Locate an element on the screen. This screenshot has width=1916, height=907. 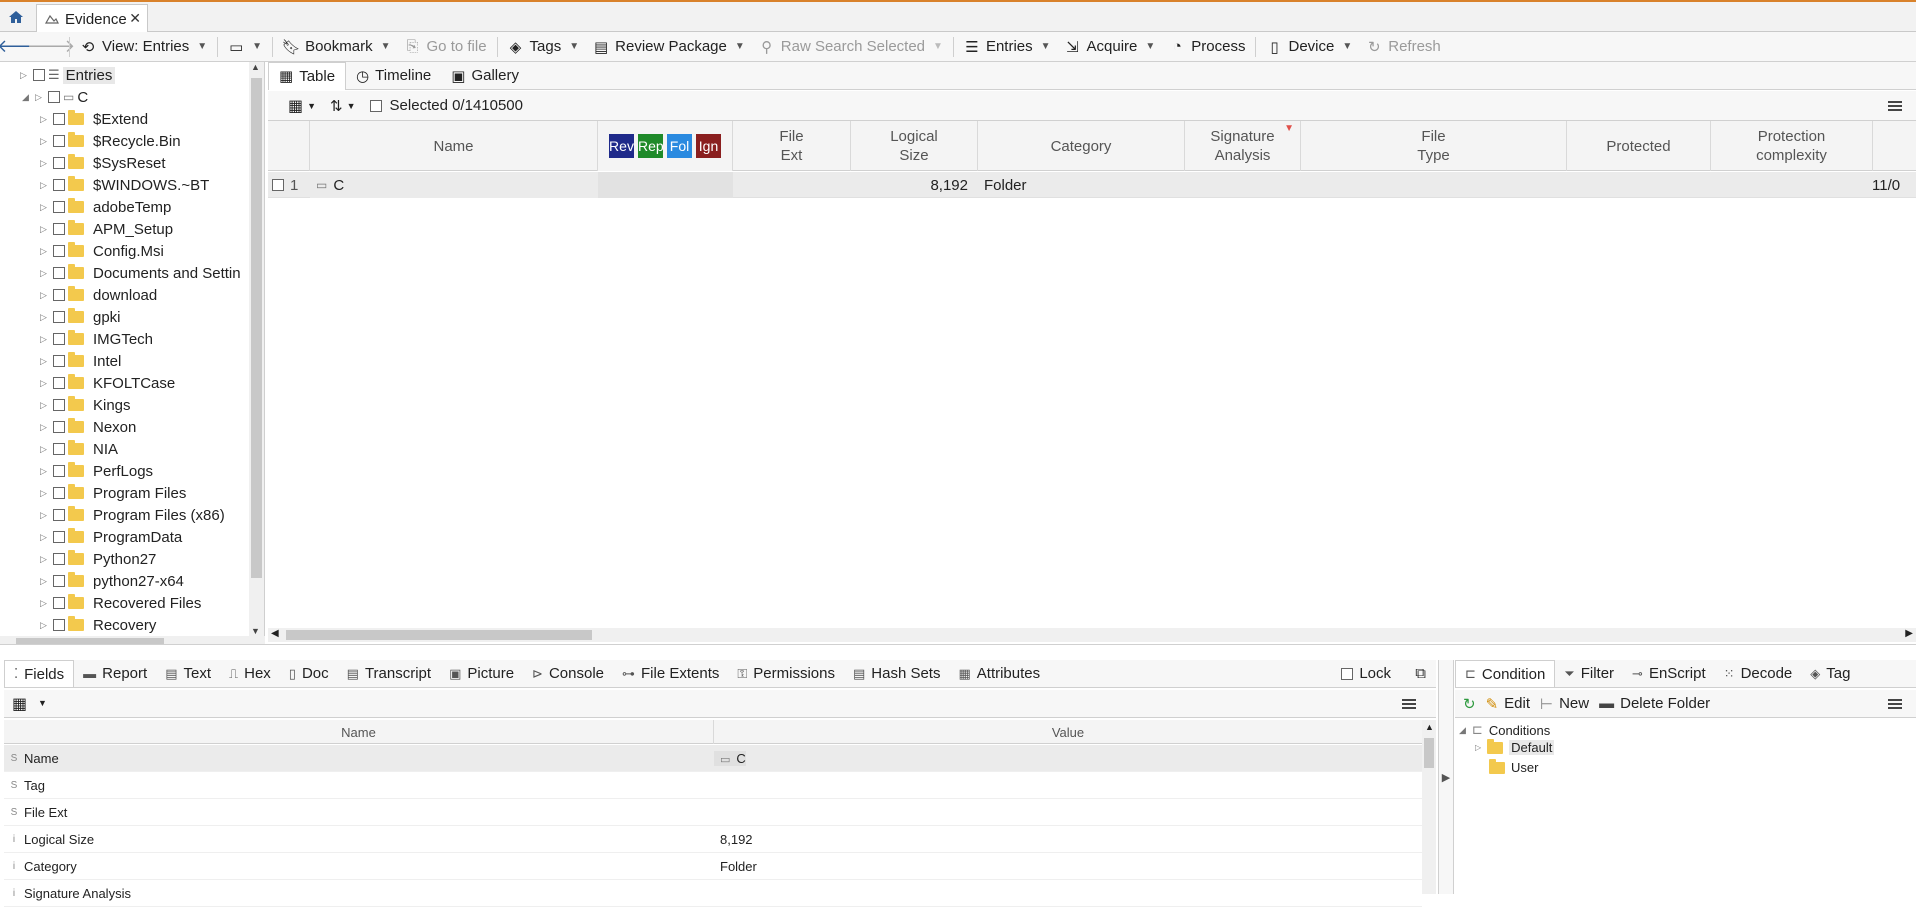
tree-folder-item: ▷ NIA is located at coordinates (79, 449).